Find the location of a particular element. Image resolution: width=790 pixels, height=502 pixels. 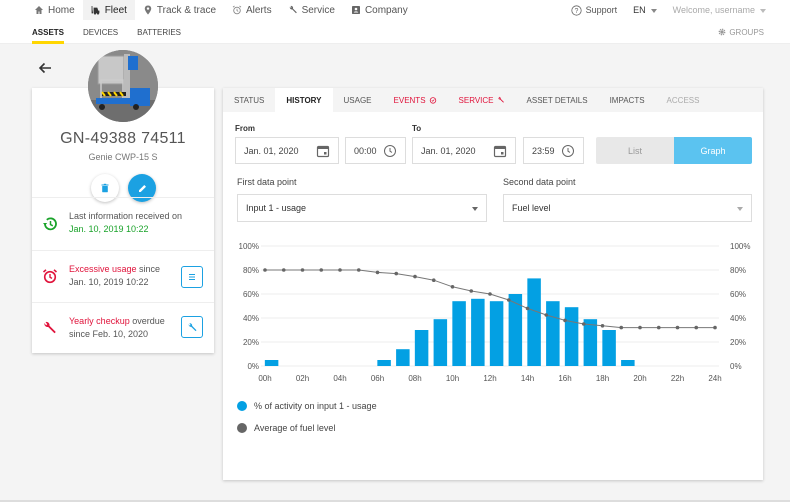

second-data-point-label: Second data point is located at coordinates (539, 182).